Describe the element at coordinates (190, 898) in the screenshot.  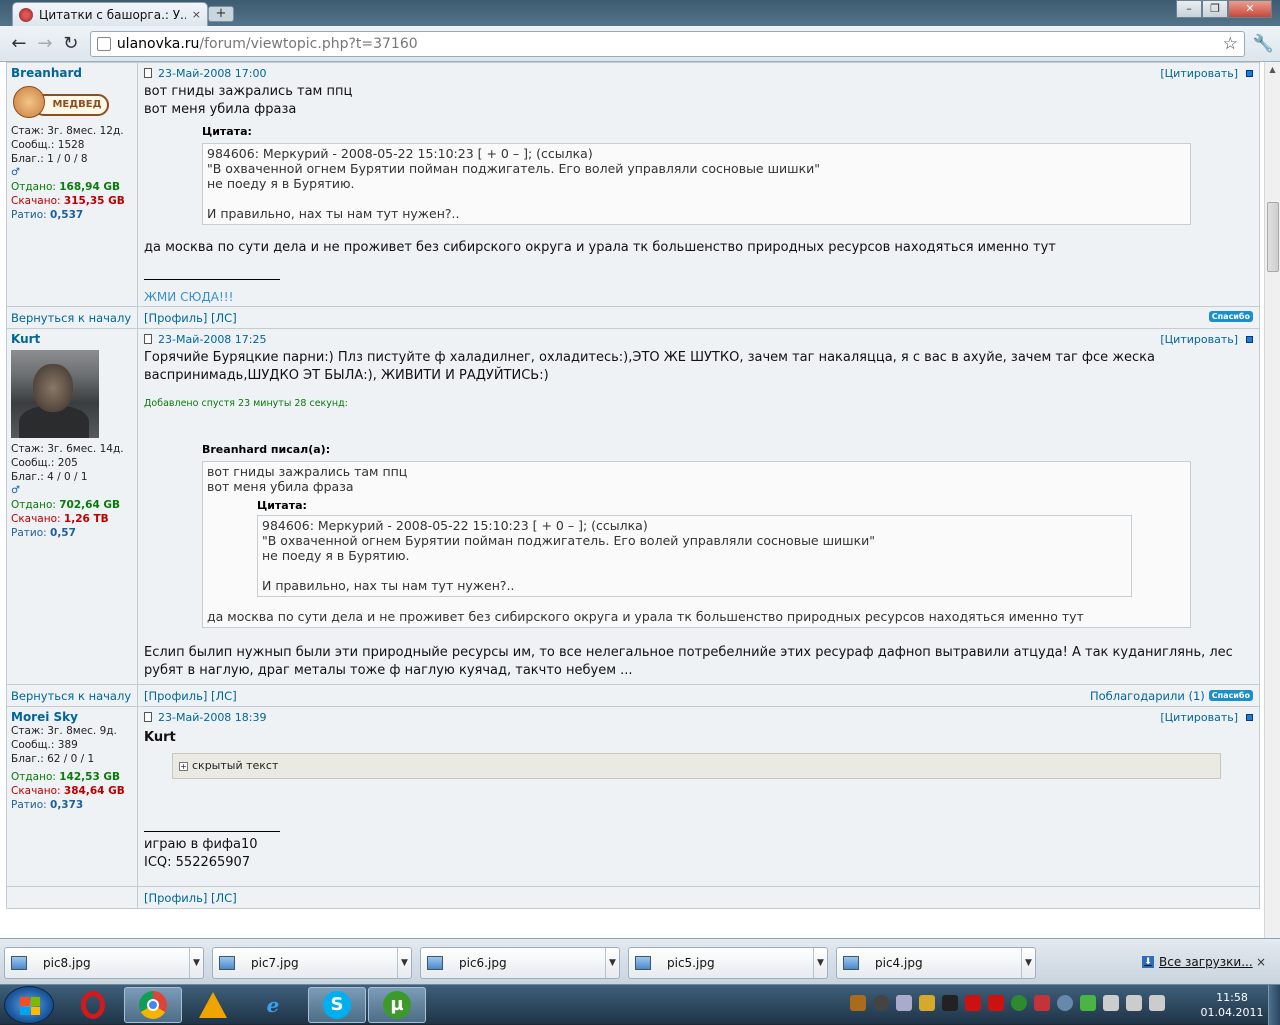
I see `profile-pm-link: [Профиль] [ЛС]` at that location.